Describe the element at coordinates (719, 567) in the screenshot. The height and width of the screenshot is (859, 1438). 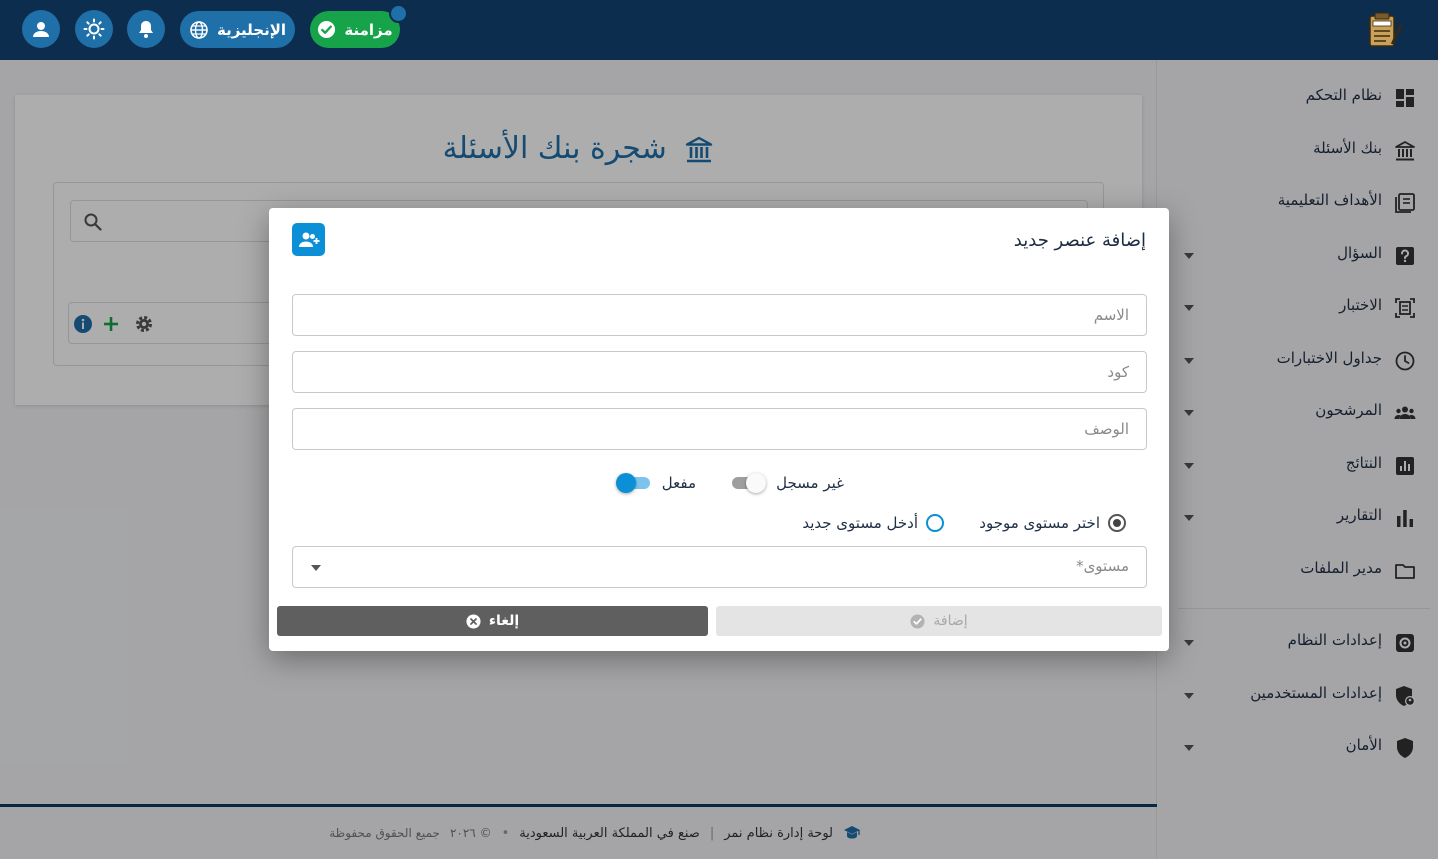
I see `level-select: مستوى*` at that location.